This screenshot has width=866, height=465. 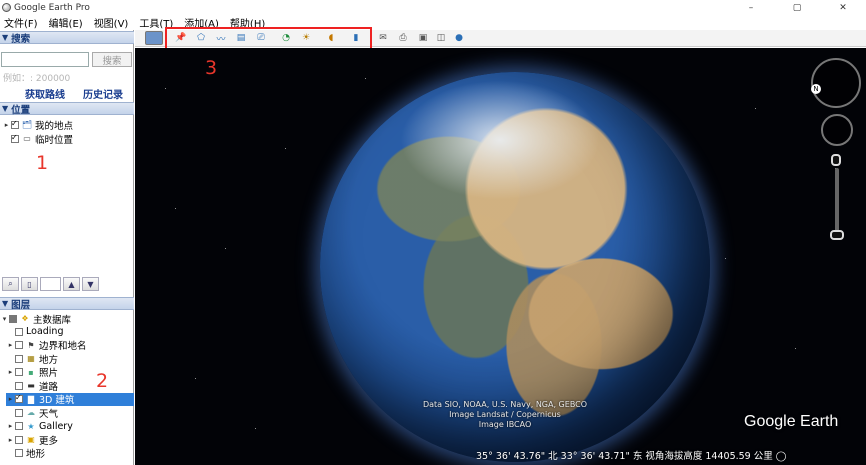 I want to click on road-icon: ▬, so click(x=31, y=385).